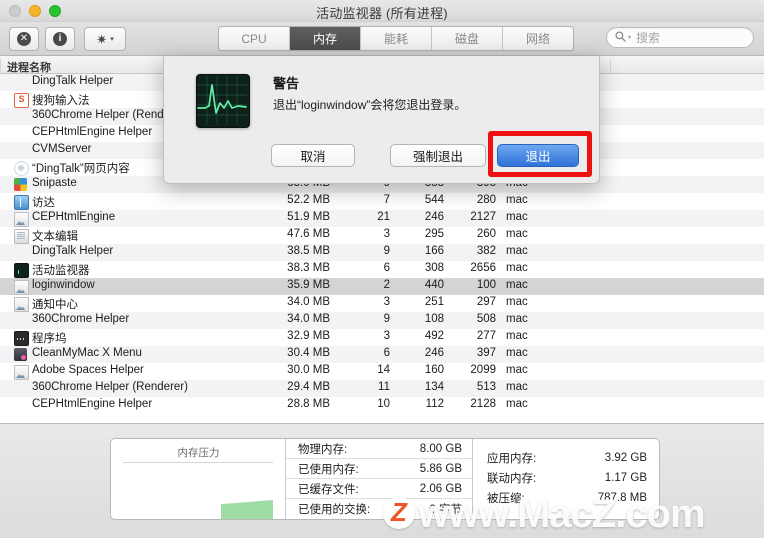 This screenshot has height=538, width=764. Describe the element at coordinates (379, 469) in the screenshot. I see `stat-row: 已使用内存: 5.86 GB` at that location.